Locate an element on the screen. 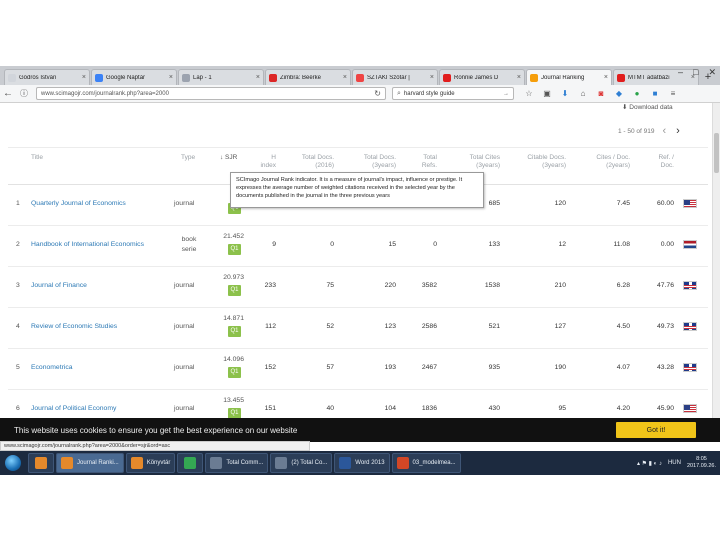 The height and width of the screenshot is (540, 720). search-bar: ⌕ harvard style guide → is located at coordinates (453, 93).